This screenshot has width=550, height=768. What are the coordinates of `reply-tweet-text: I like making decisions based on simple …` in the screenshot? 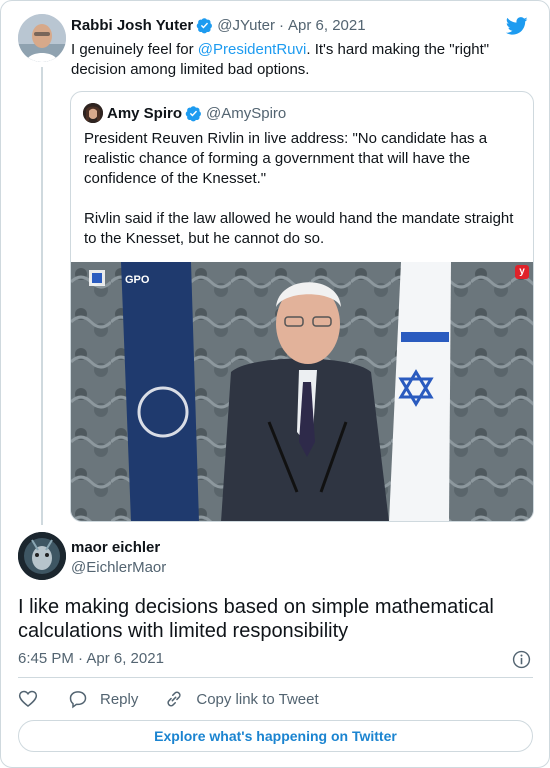 It's located at (256, 619).